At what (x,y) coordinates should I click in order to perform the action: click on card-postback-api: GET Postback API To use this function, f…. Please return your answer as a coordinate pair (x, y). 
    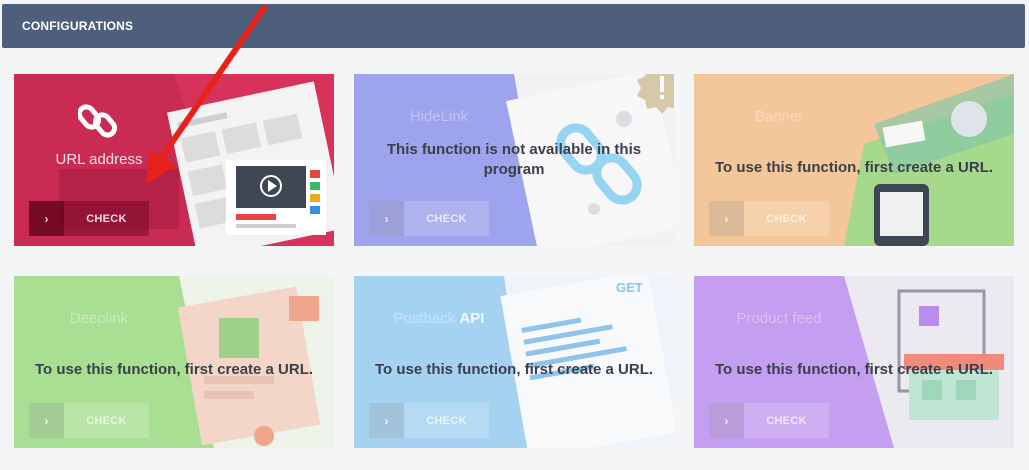
    Looking at the image, I should click on (514, 362).